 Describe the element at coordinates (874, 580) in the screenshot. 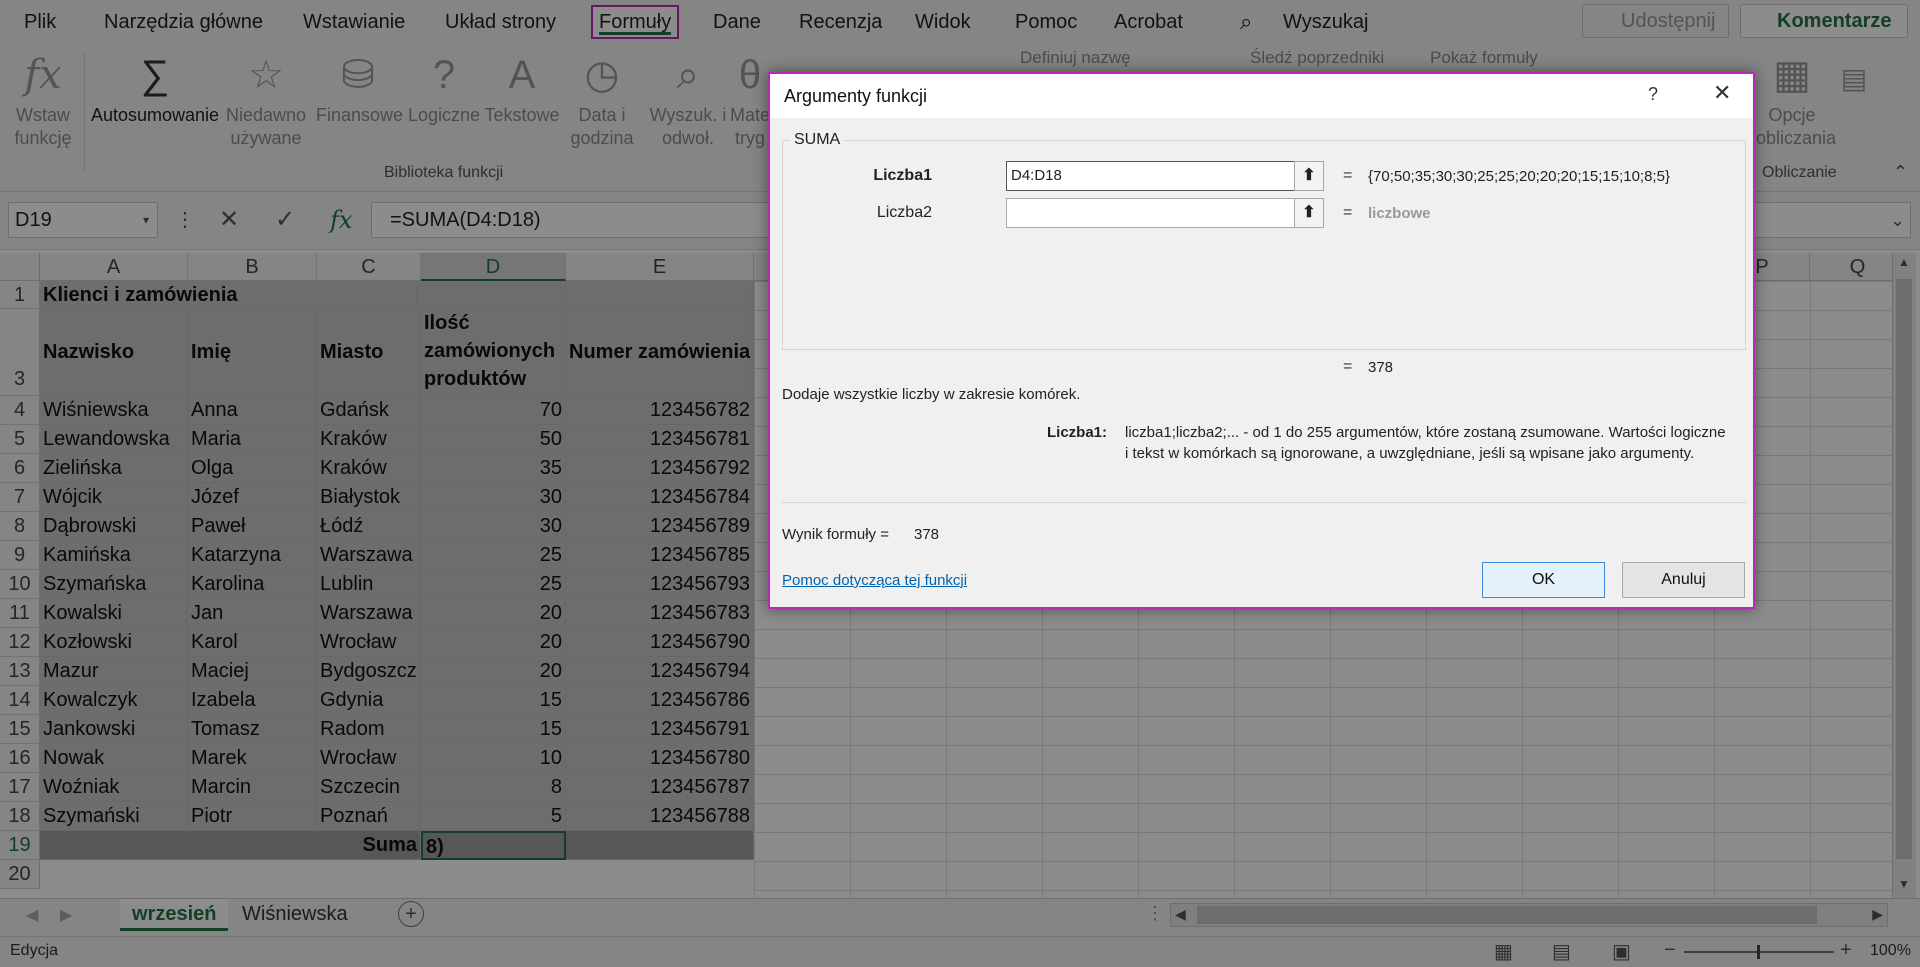

I see `help-link: Pomoc dotycząca tej funkcji` at that location.